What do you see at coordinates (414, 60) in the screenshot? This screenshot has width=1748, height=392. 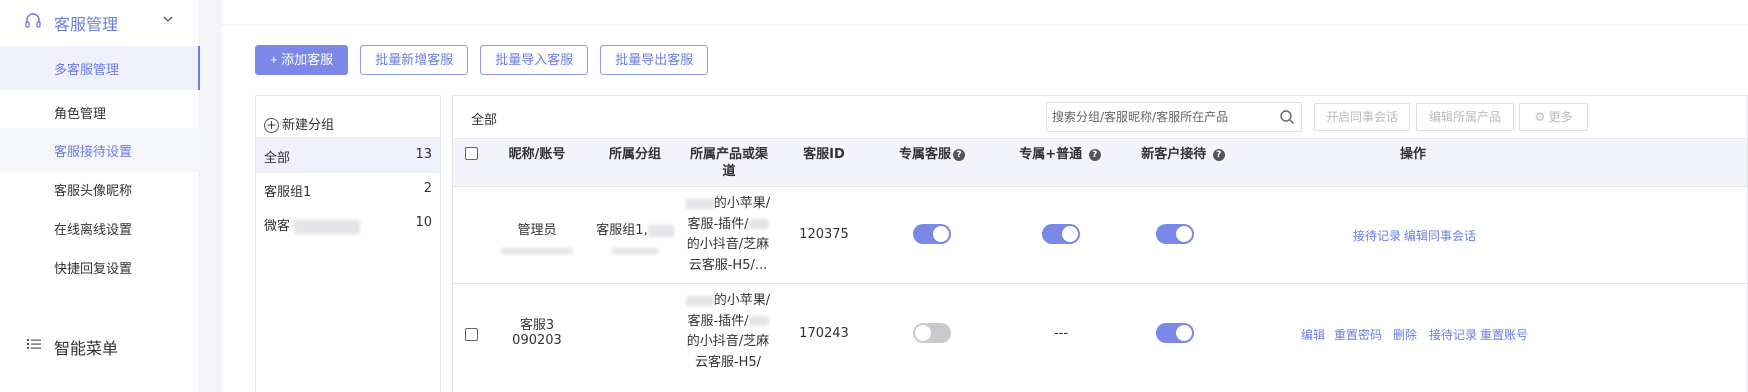 I see `batch-add-button: 批量新增客服` at bounding box center [414, 60].